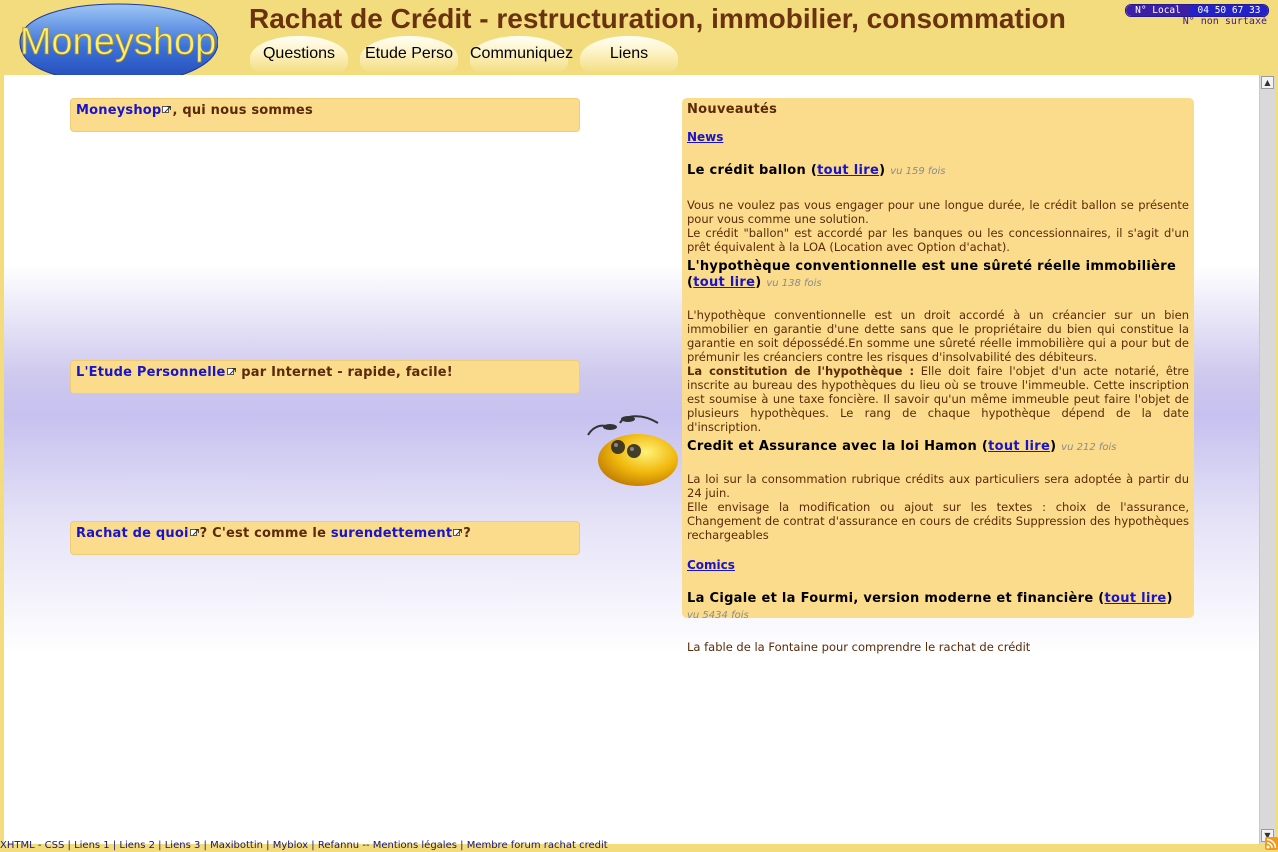 The image size is (1278, 852). Describe the element at coordinates (918, 171) in the screenshot. I see `view-count: vu 159 fois` at that location.